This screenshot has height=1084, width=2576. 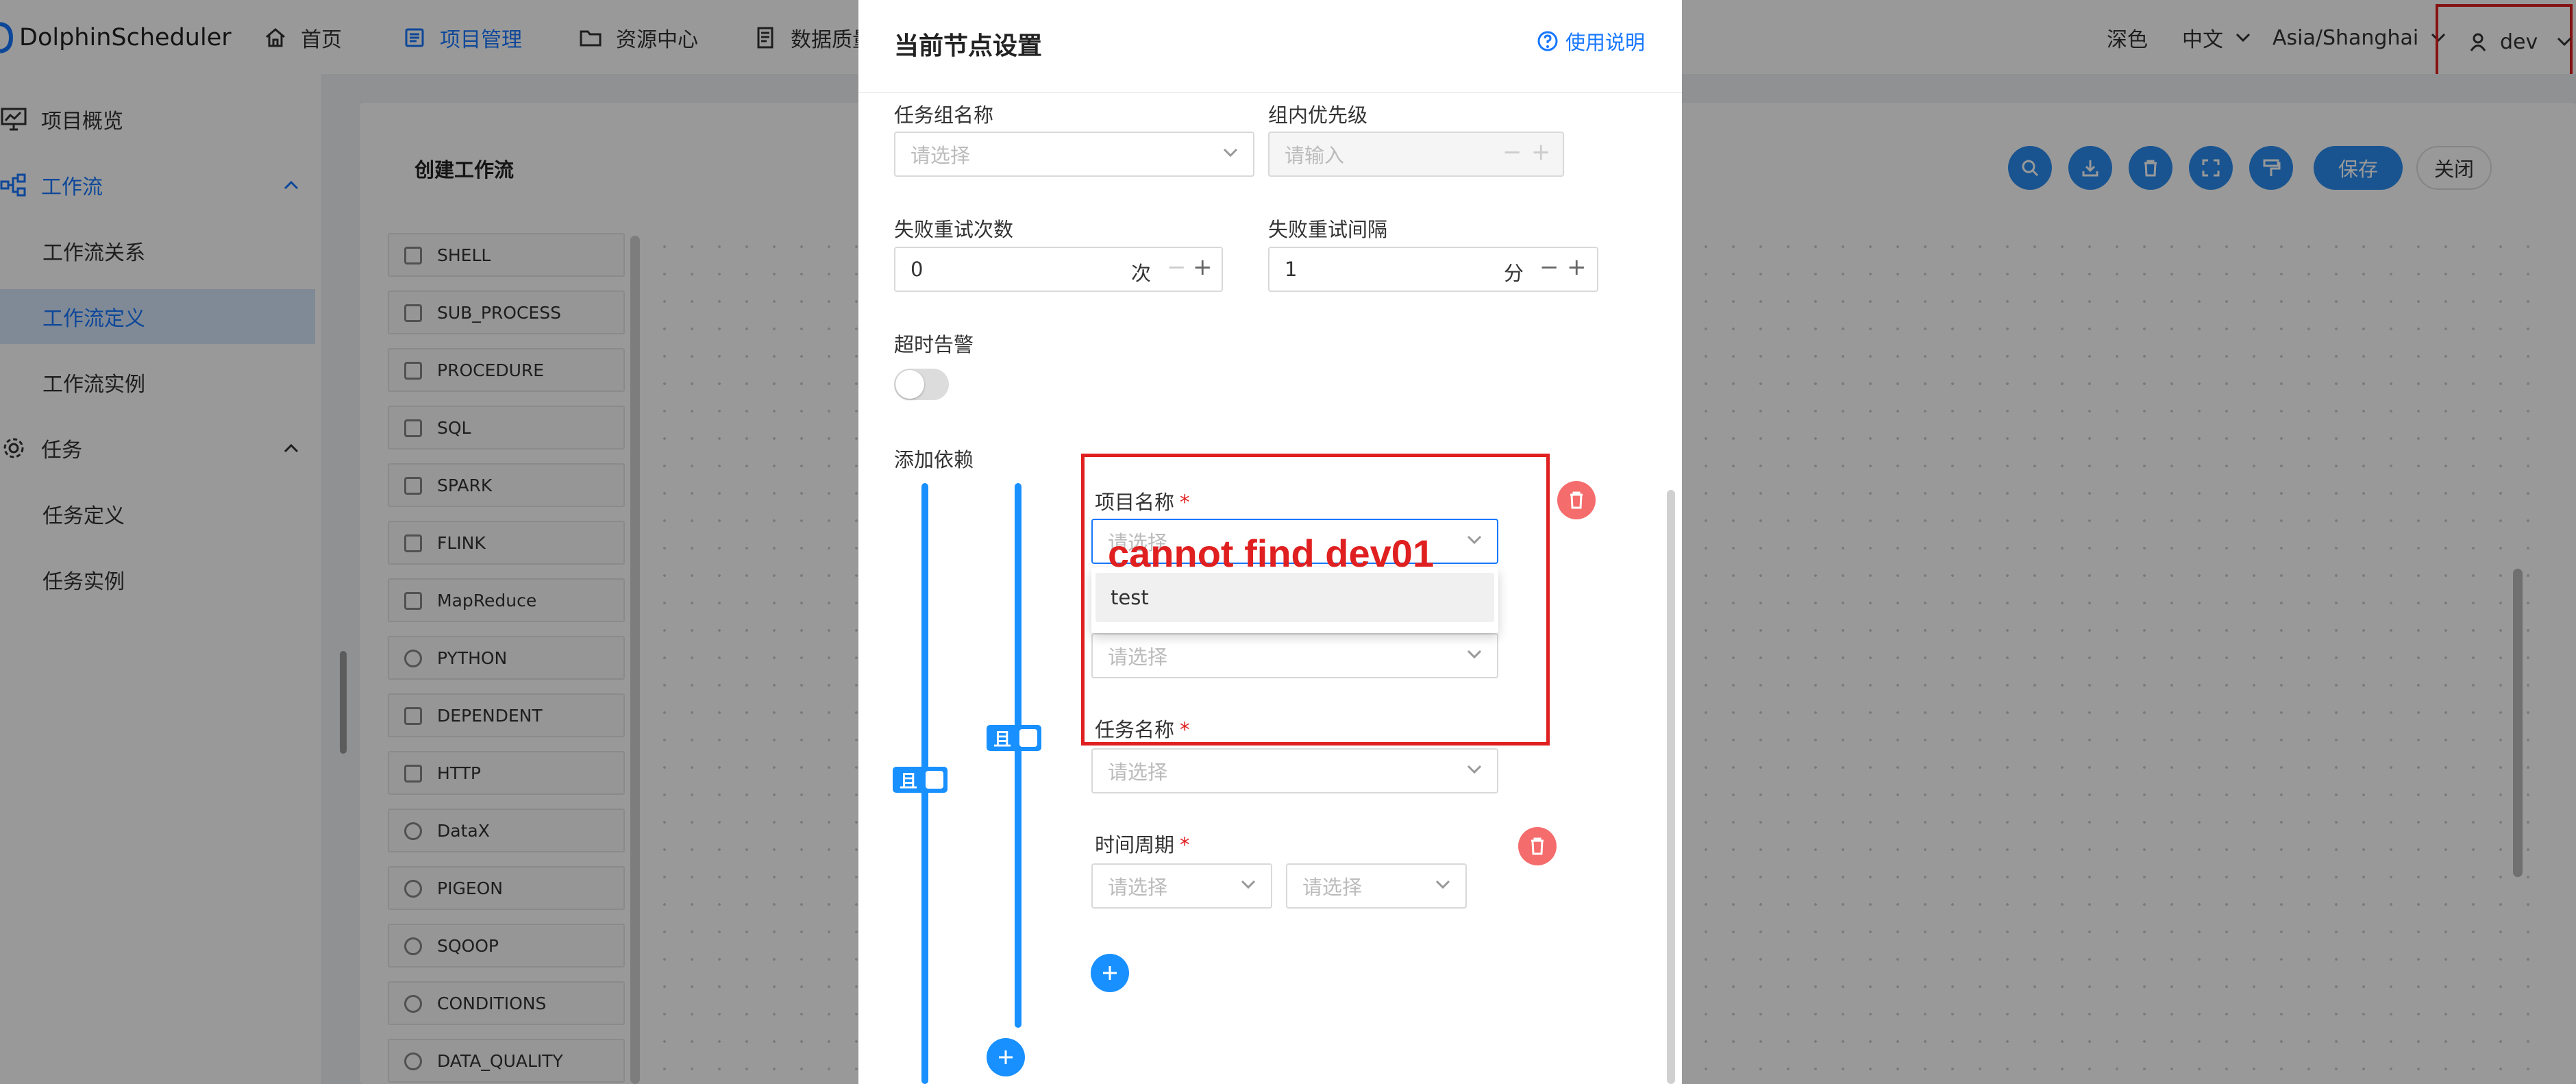 I want to click on task-placeholder: 请选择, so click(x=1138, y=772).